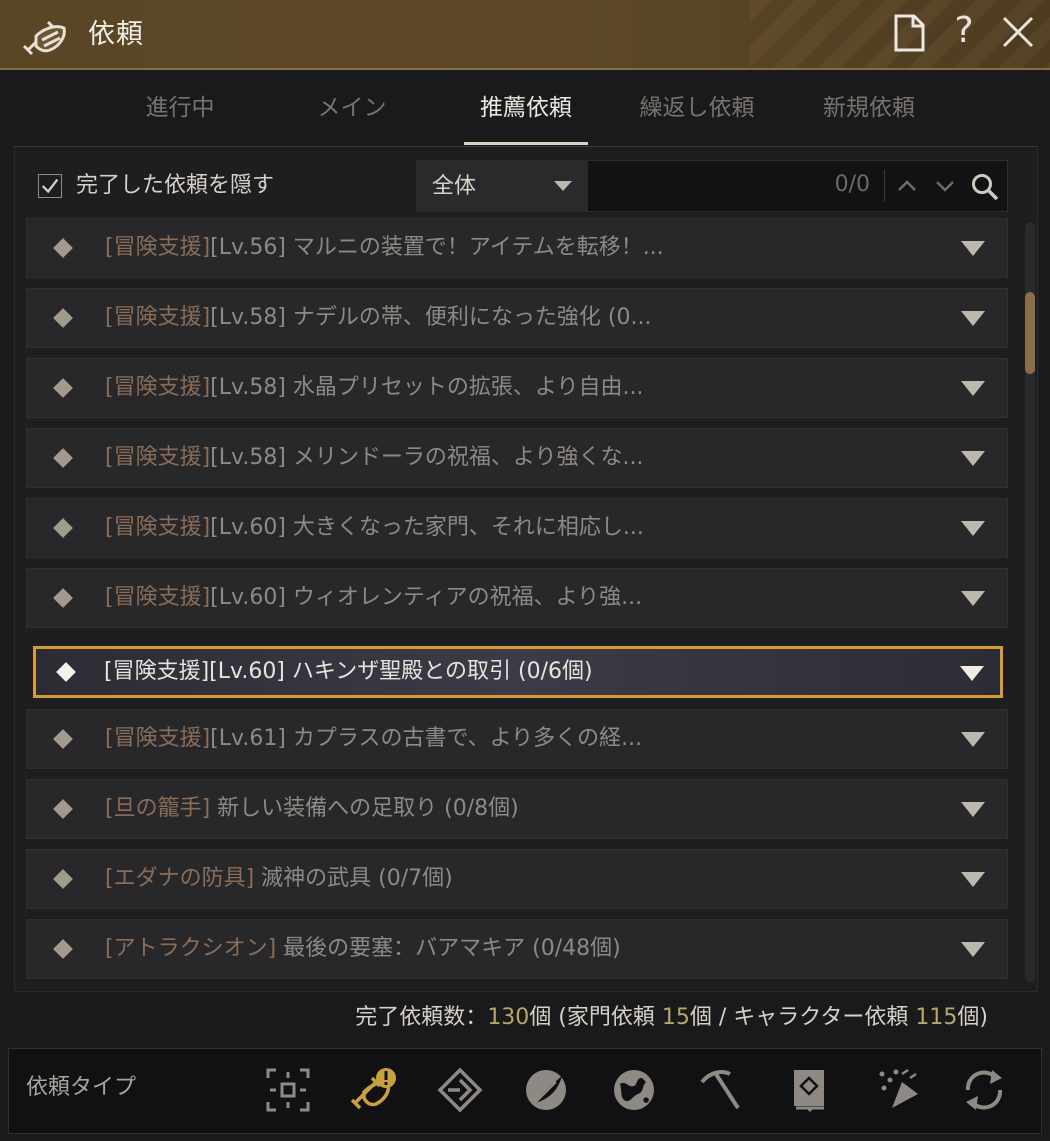 The height and width of the screenshot is (1141, 1050). I want to click on quest-label: [旦の籠手] 新しい装備への足取り (0/8個), so click(312, 808).